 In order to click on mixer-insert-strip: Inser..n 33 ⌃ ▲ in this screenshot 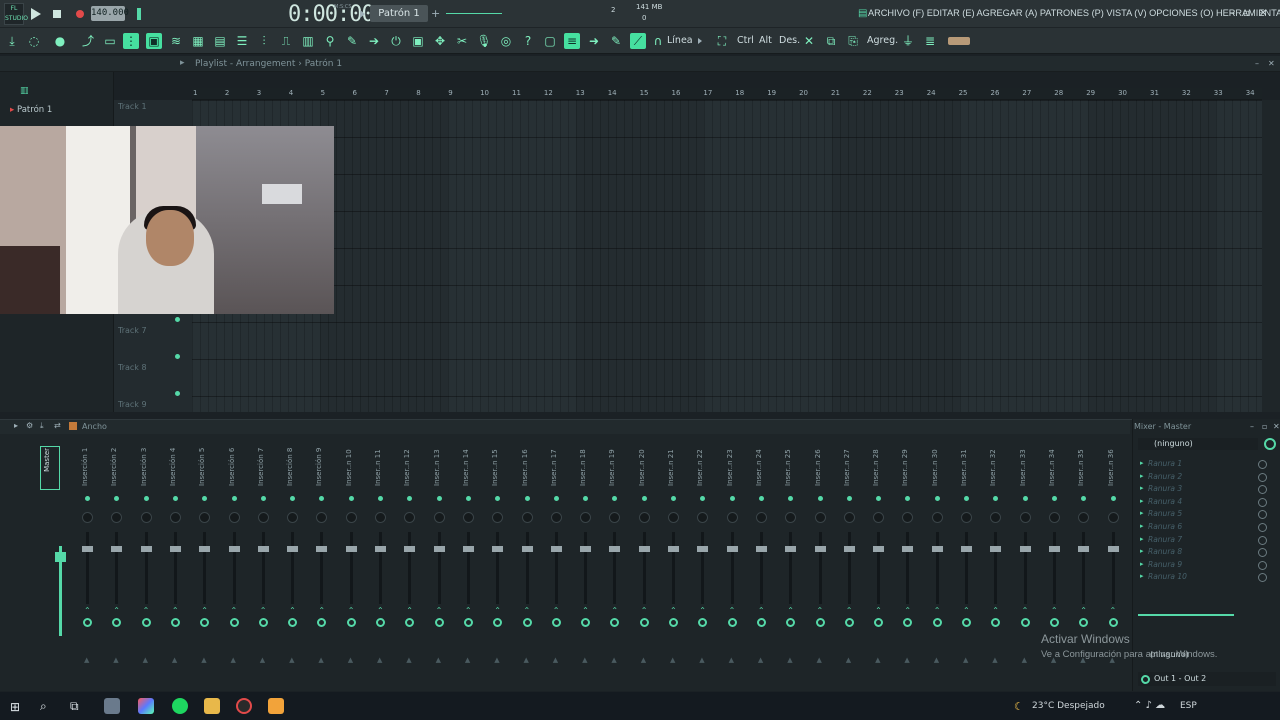, I will do `click(1026, 561)`.